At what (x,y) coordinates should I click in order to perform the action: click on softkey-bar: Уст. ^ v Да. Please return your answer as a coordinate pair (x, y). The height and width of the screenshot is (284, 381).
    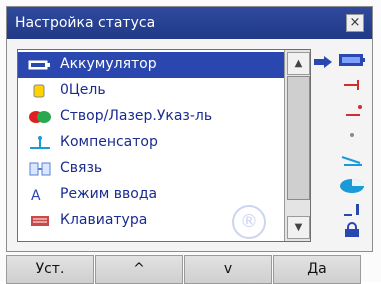
    Looking at the image, I should click on (190, 269).